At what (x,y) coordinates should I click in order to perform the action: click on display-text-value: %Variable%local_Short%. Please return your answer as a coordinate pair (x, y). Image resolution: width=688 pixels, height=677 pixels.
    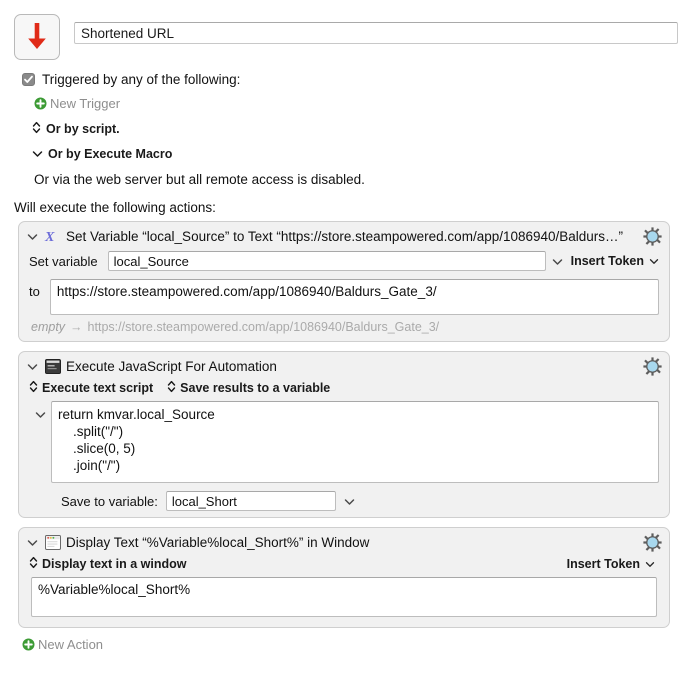
    Looking at the image, I should click on (114, 589).